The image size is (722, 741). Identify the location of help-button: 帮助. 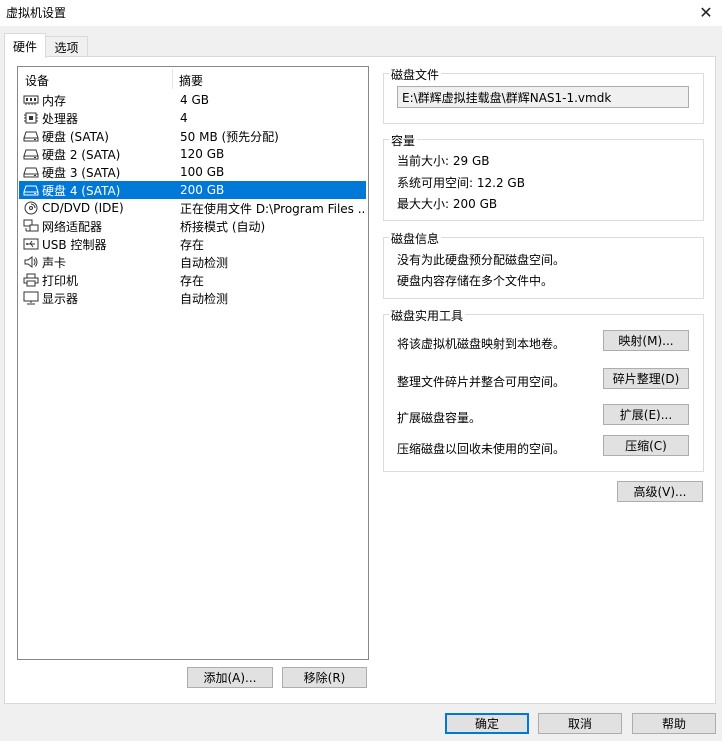
(674, 723).